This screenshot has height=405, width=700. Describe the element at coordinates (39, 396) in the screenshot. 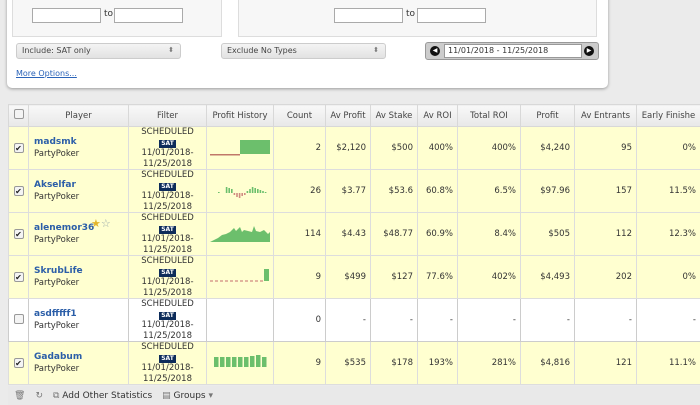

I see `refresh-icon: ↻` at that location.